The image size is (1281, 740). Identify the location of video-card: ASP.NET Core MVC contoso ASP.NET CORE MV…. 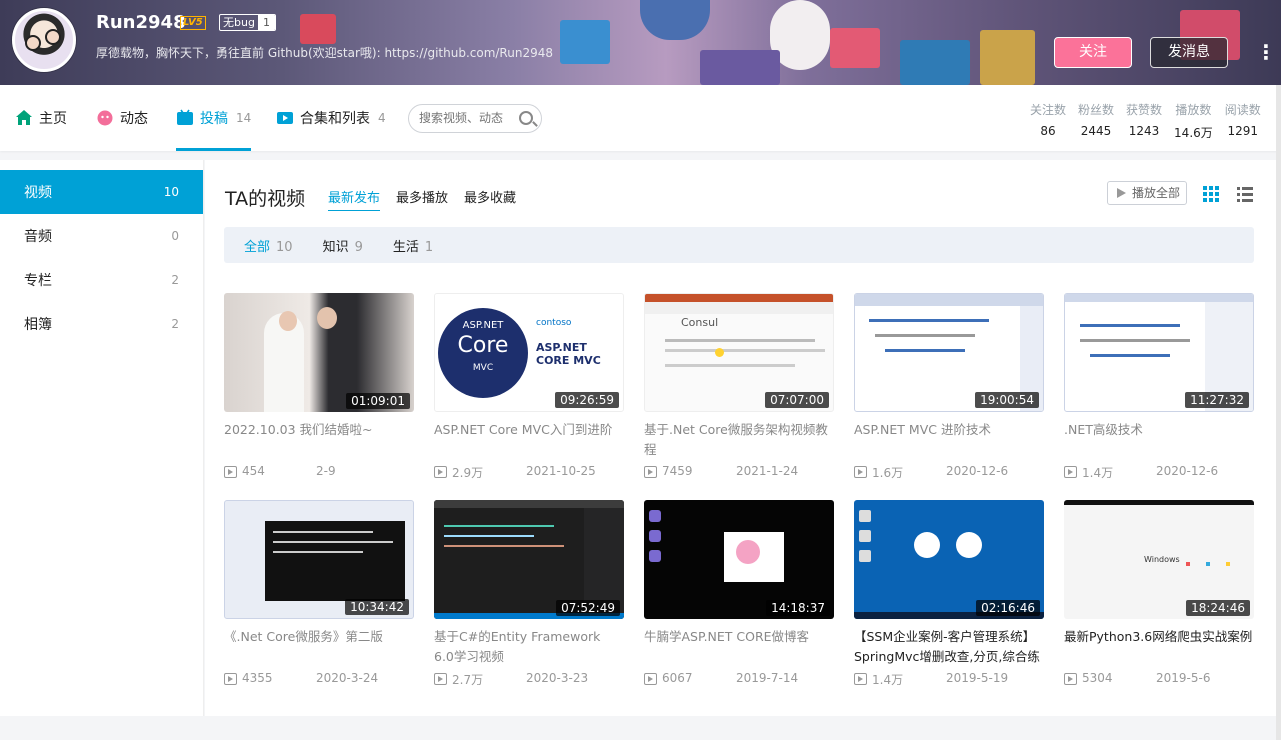
(529, 387).